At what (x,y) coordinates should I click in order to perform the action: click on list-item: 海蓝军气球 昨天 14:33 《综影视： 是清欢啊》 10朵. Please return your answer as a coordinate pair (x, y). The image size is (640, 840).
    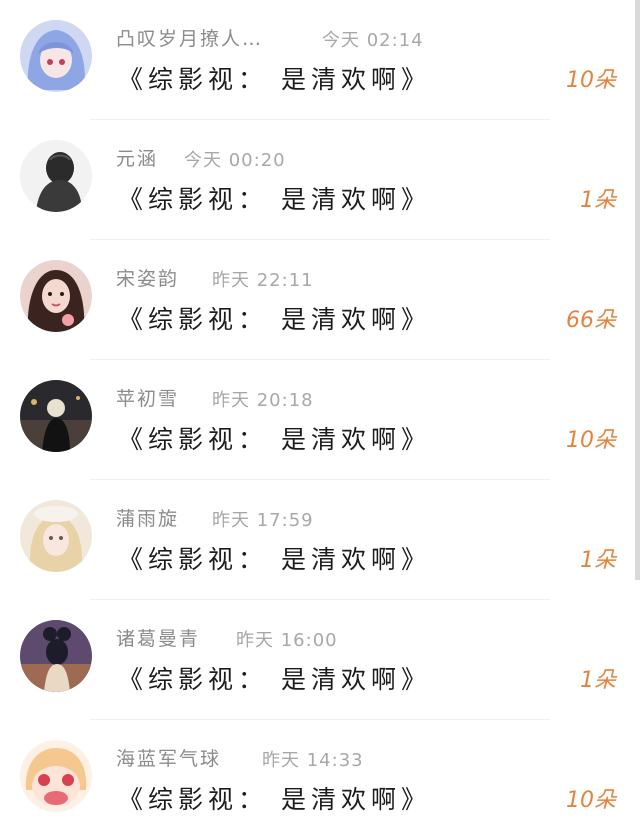
    Looking at the image, I should click on (320, 780).